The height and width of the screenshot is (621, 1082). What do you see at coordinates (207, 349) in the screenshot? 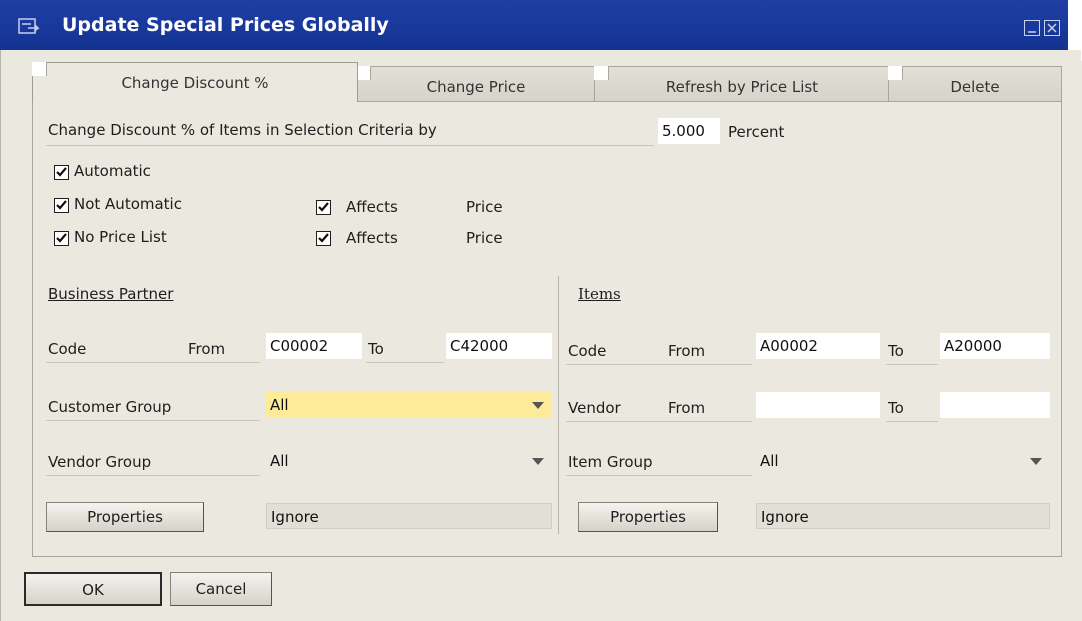
I see `bp-from-label: From` at bounding box center [207, 349].